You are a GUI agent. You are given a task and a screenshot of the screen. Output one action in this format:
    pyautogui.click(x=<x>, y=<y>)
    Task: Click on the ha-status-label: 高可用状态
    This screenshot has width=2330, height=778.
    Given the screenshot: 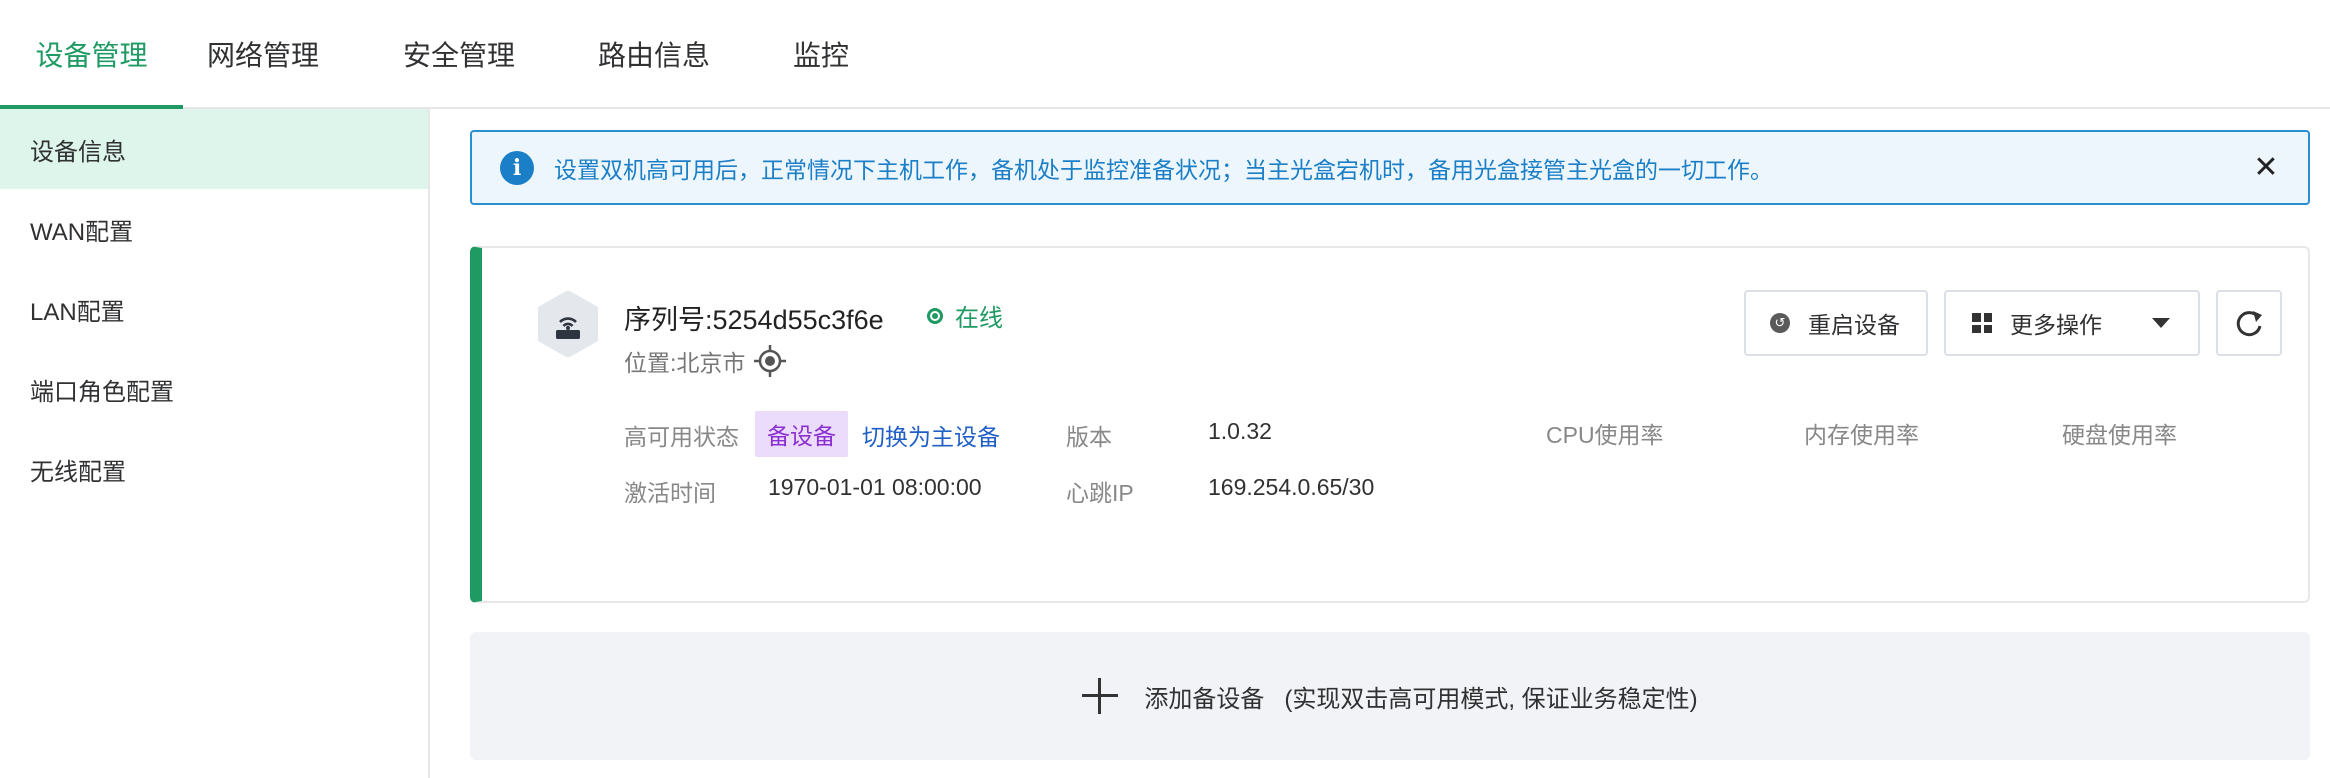 What is the action you would take?
    pyautogui.click(x=681, y=437)
    